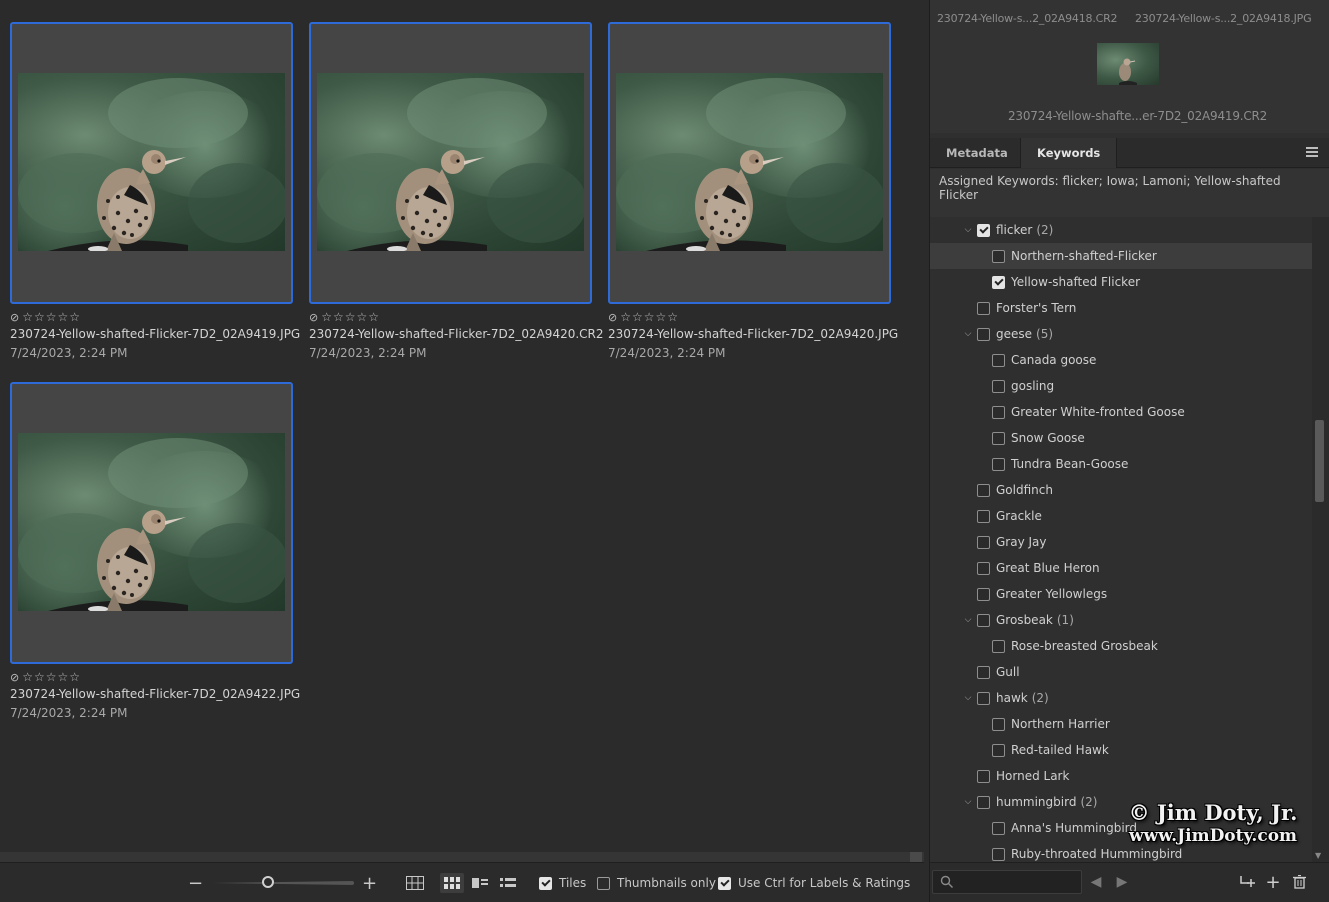  Describe the element at coordinates (1122, 882) in the screenshot. I see `arrow-right-icon: ▶` at that location.